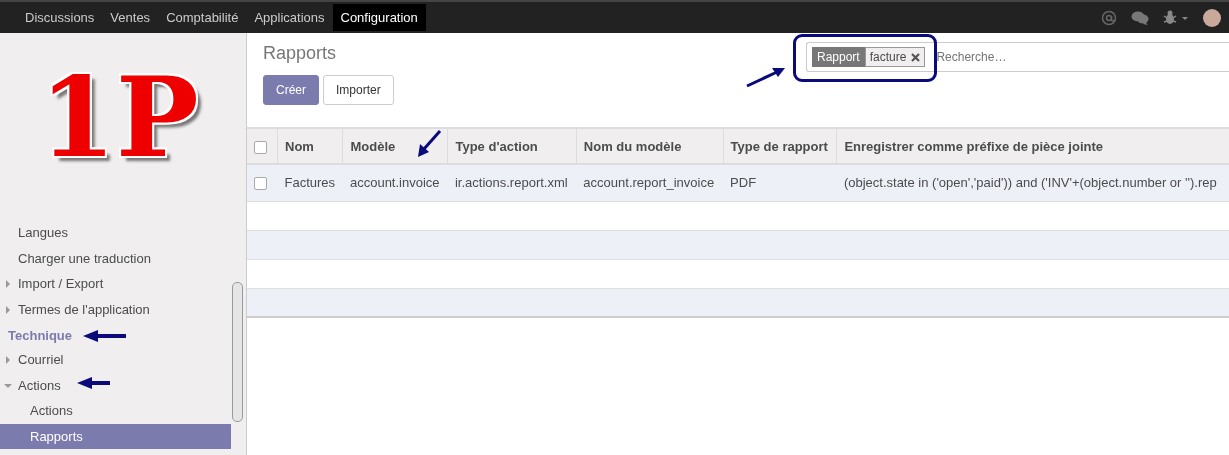 The image size is (1229, 455). What do you see at coordinates (130, 17) in the screenshot?
I see `menu-tab: Ventes` at bounding box center [130, 17].